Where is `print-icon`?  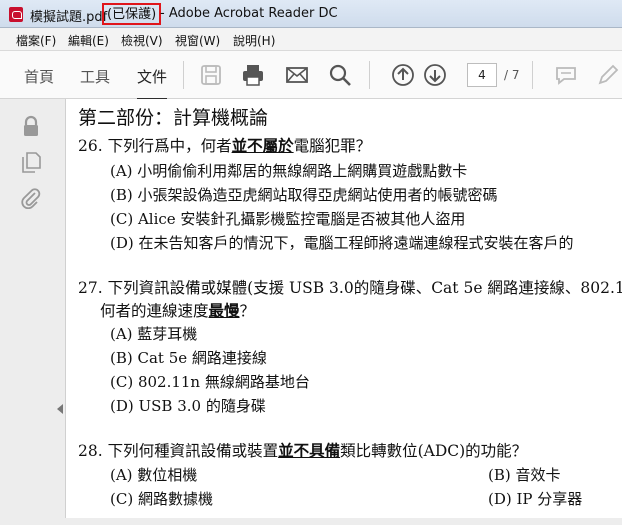 print-icon is located at coordinates (253, 75).